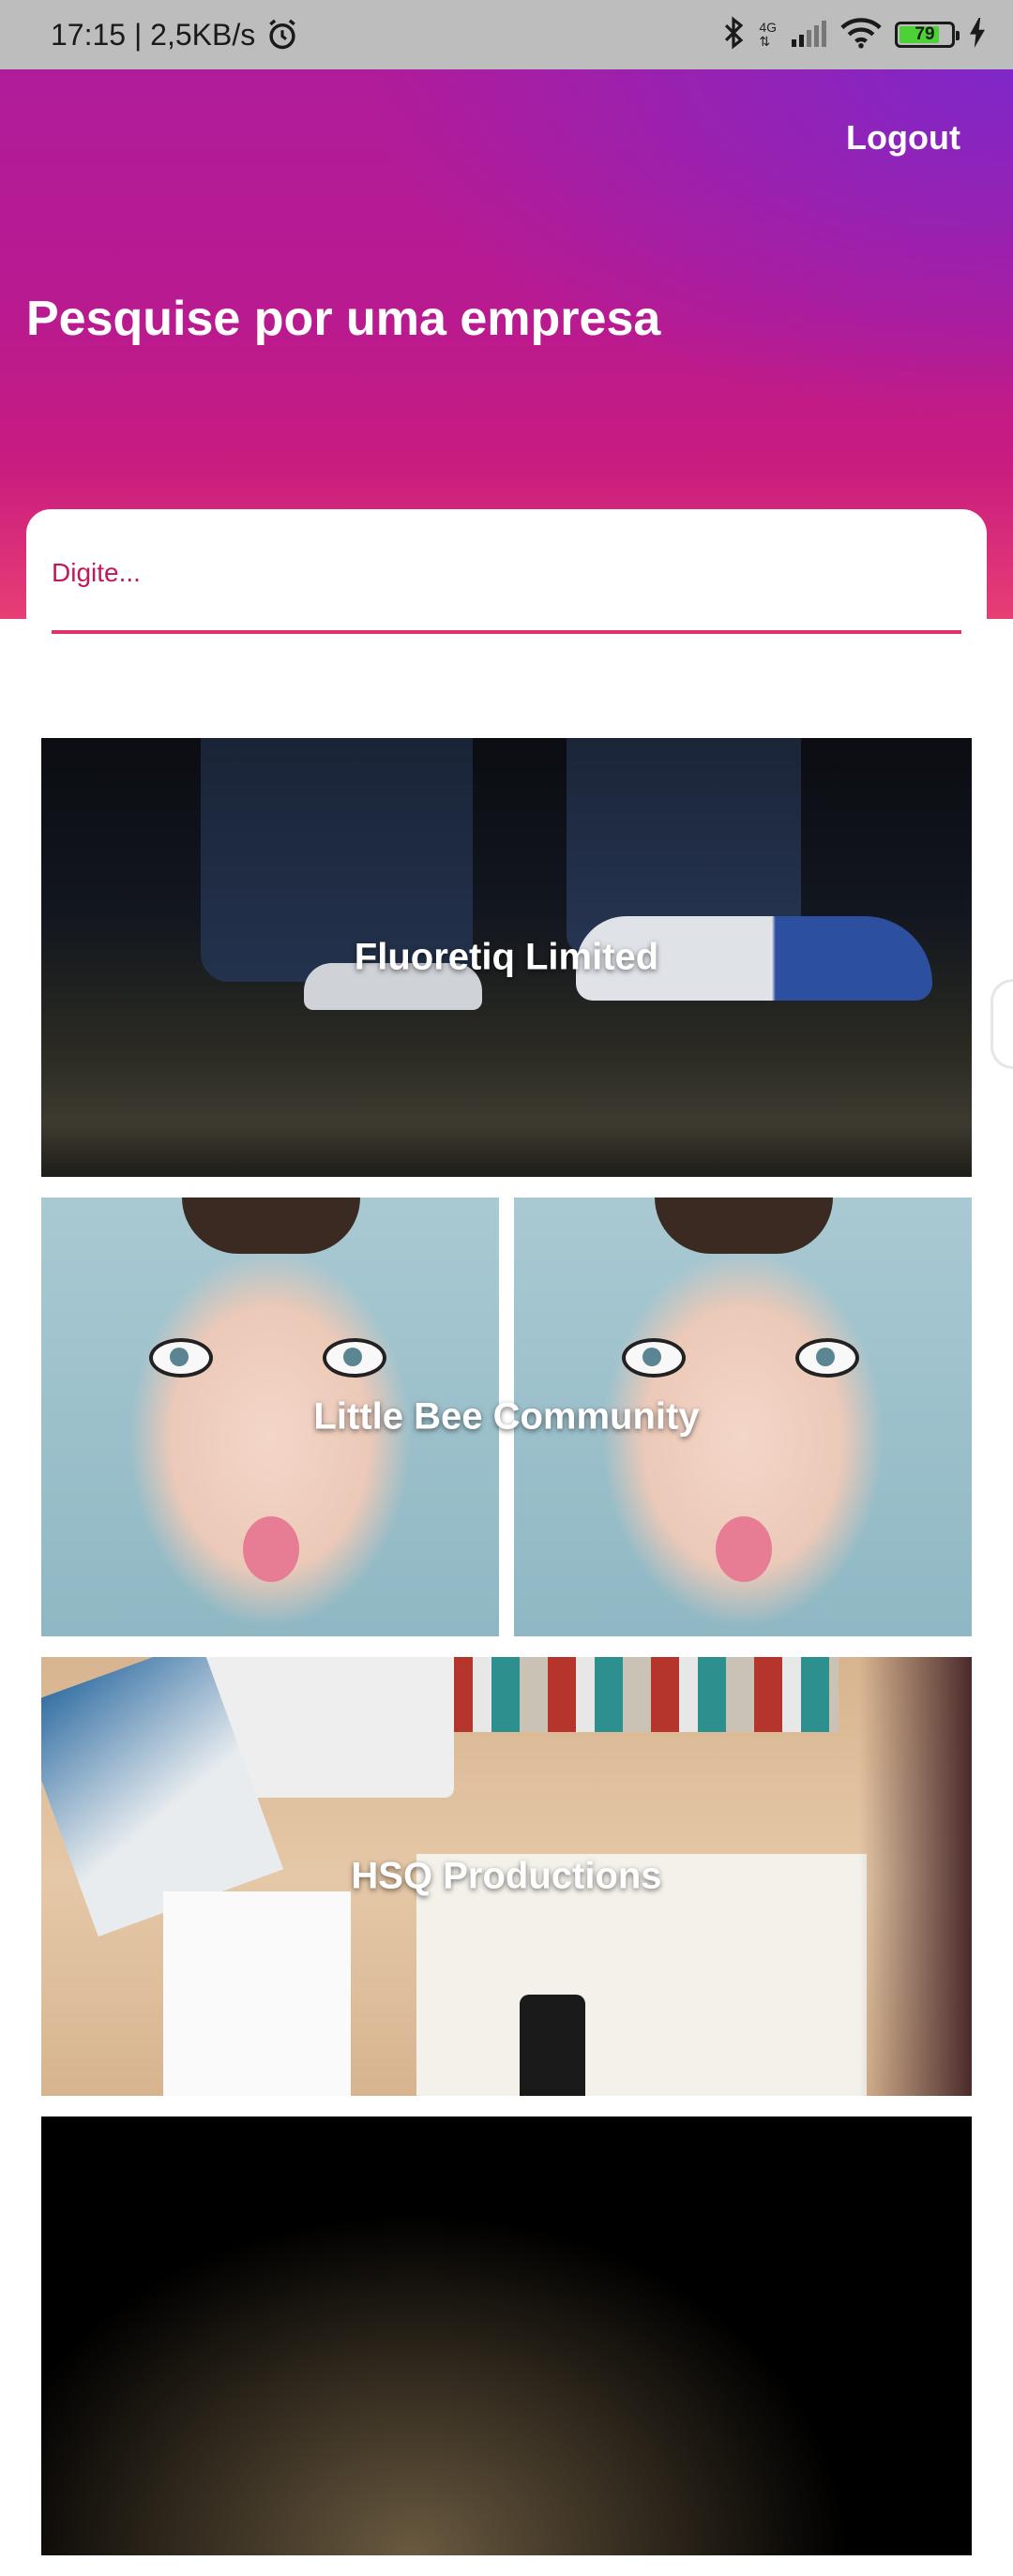 This screenshot has height=2576, width=1013. Describe the element at coordinates (153, 34) in the screenshot. I see `status-time-speed: 17:15 | 2,5KB/s` at that location.